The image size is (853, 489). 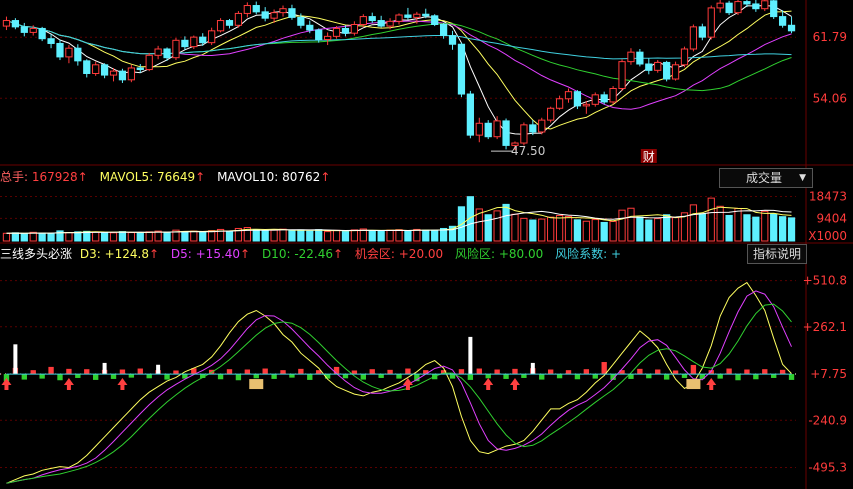 What do you see at coordinates (499, 254) in the screenshot?
I see `legend-risk: 风险区: +80.00` at bounding box center [499, 254].